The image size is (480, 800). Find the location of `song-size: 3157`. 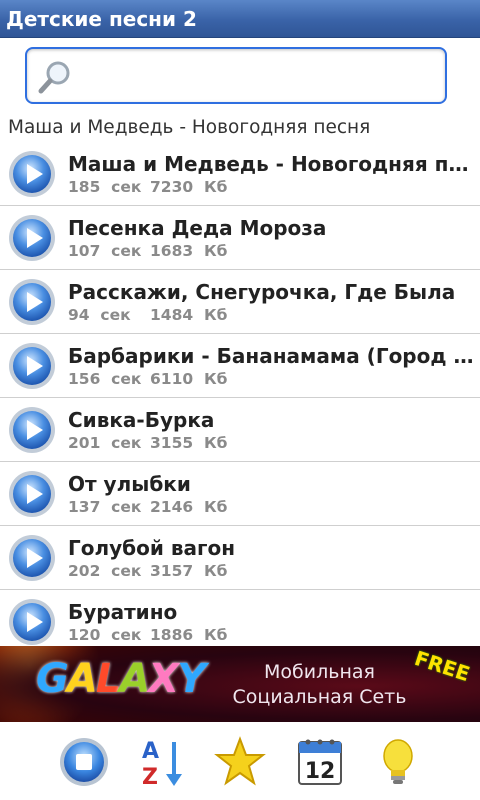

song-size: 3157 is located at coordinates (172, 571).